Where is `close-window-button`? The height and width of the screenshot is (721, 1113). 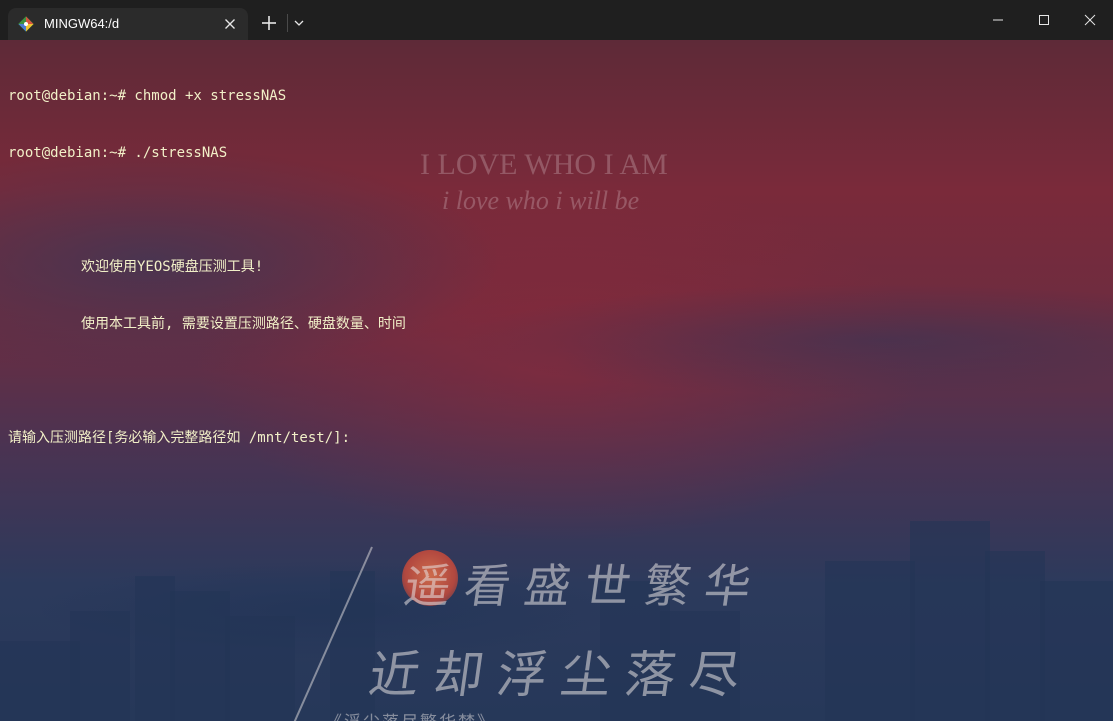 close-window-button is located at coordinates (1090, 20).